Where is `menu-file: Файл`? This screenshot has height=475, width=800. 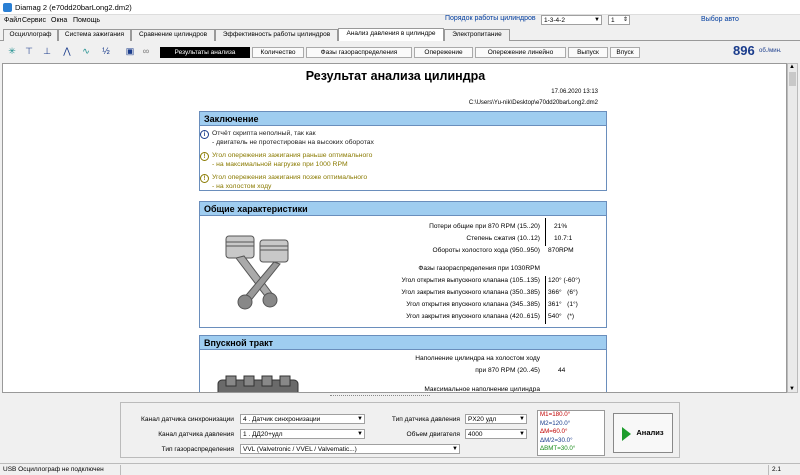 menu-file: Файл is located at coordinates (12, 20).